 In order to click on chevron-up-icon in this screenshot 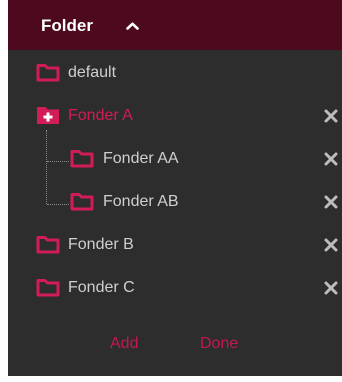, I will do `click(132, 26)`.